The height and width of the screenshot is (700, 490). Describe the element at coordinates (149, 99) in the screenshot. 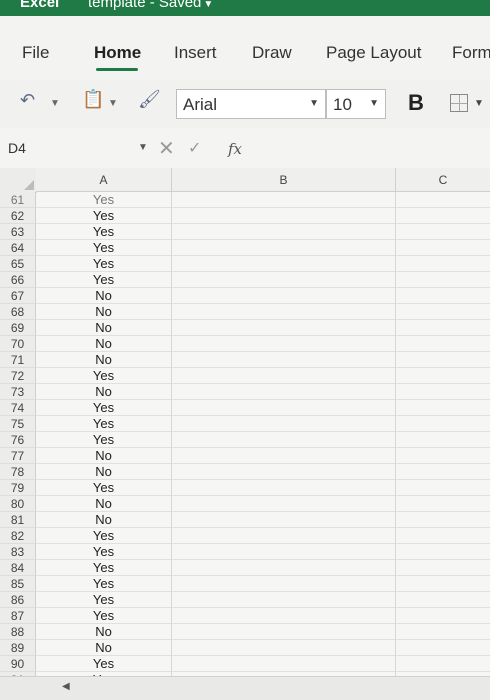

I see `format-painter-icon: 🖌` at that location.